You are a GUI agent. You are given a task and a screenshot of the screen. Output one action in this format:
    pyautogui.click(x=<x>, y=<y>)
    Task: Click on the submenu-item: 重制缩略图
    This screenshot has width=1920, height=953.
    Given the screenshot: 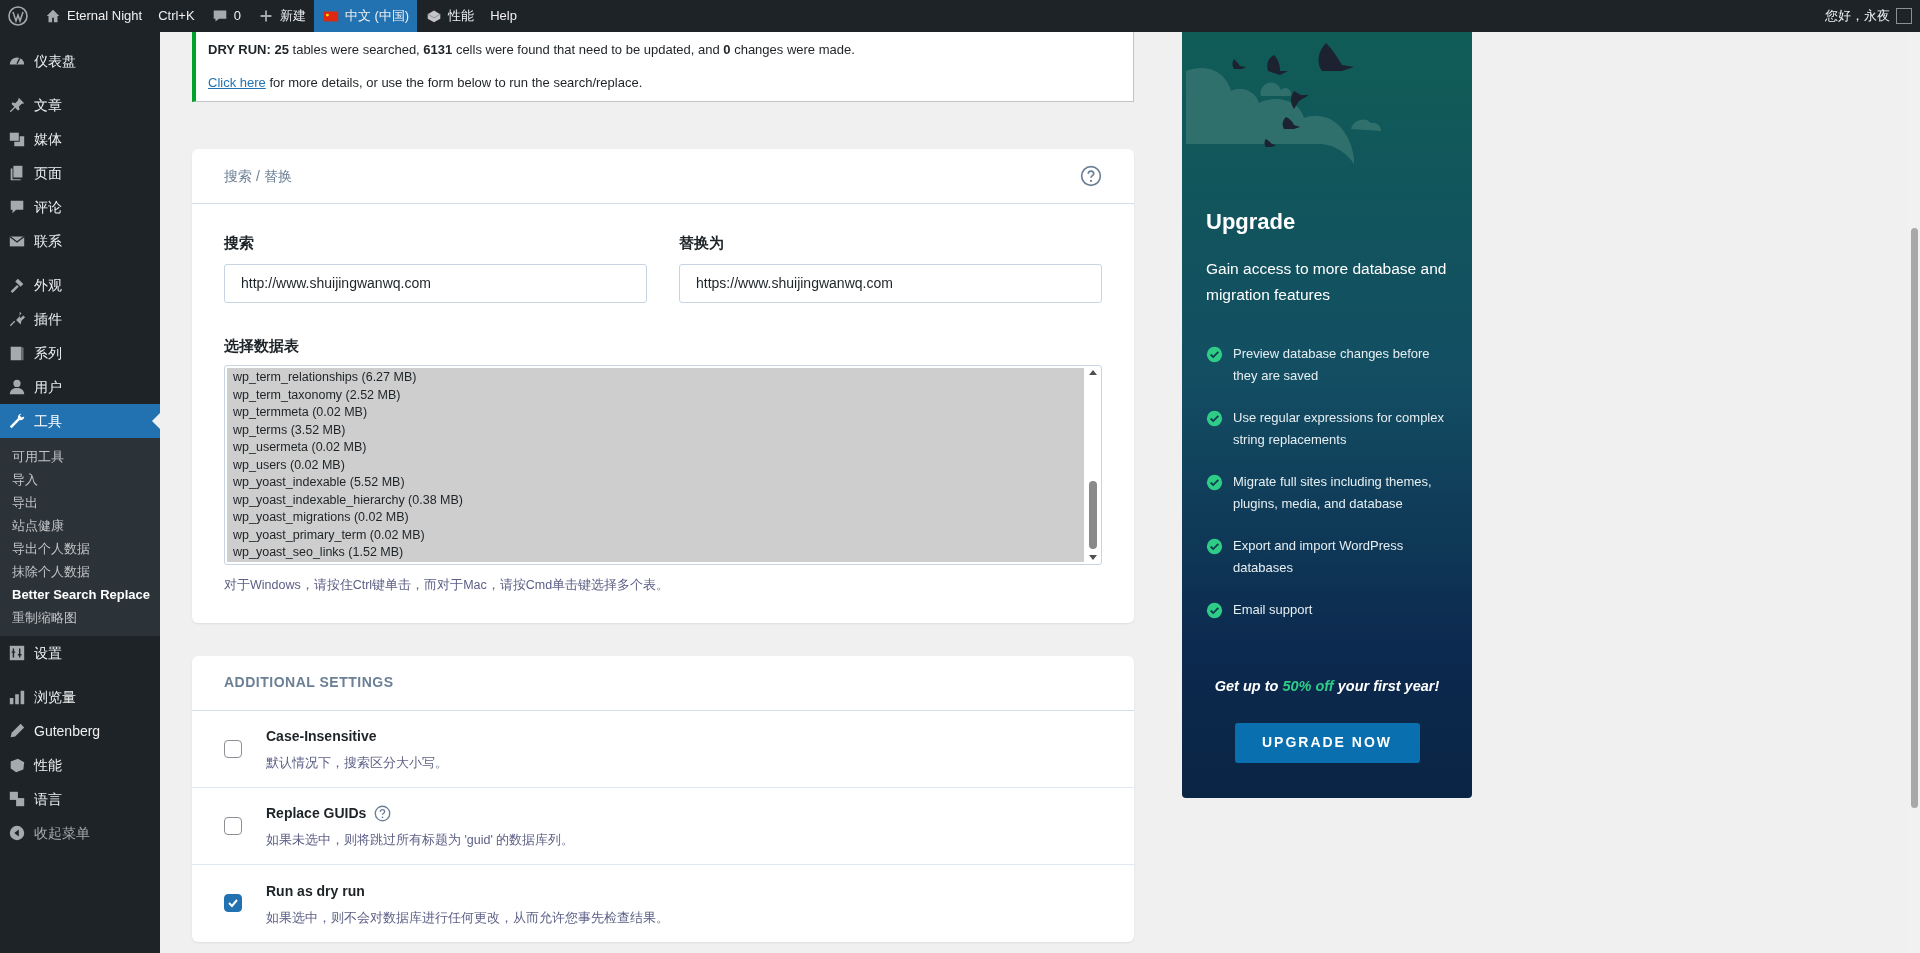 What is the action you would take?
    pyautogui.click(x=80, y=617)
    